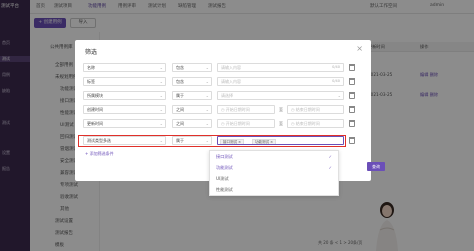 This screenshot has height=251, width=474. Describe the element at coordinates (95, 123) in the screenshot. I see `field-select-value: 更新时间` at that location.